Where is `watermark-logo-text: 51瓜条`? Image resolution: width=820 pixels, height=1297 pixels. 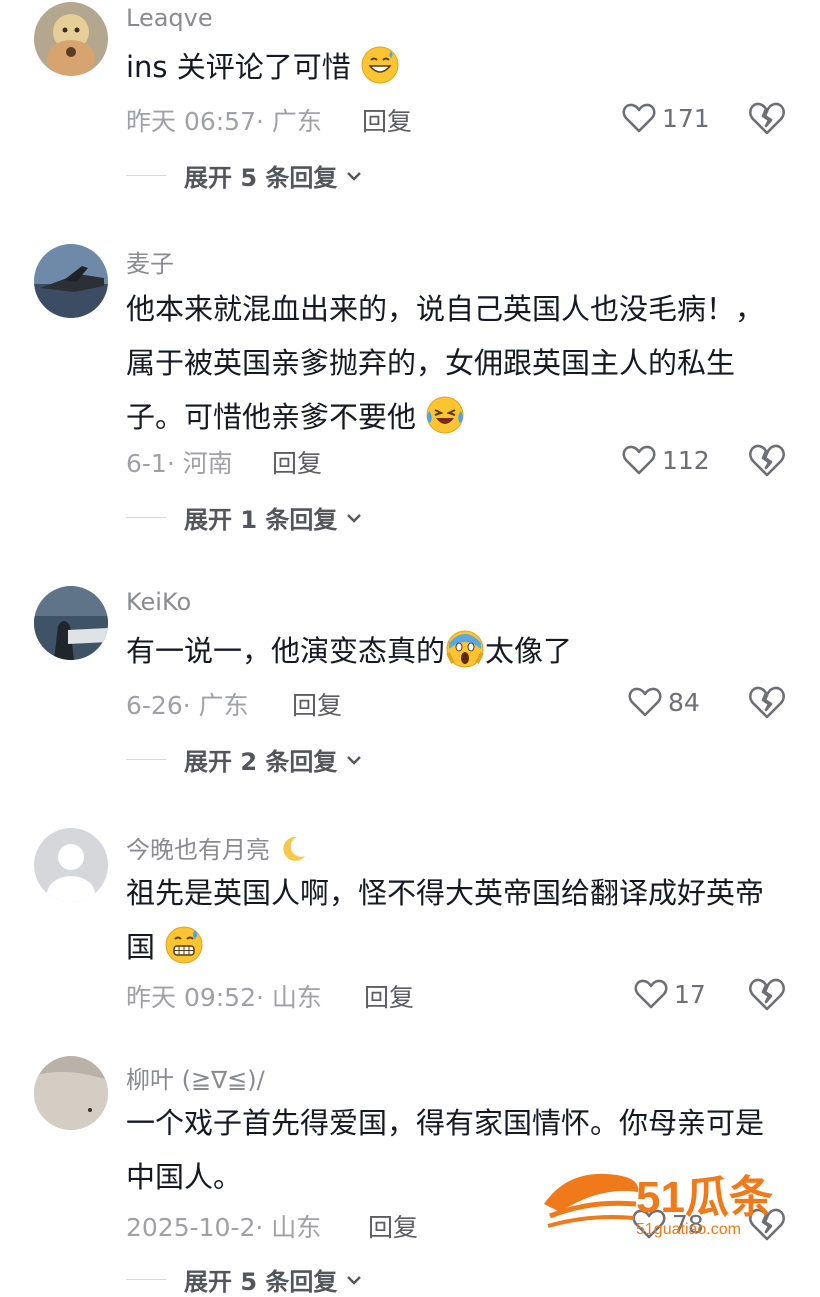 watermark-logo-text: 51瓜条 is located at coordinates (704, 1197).